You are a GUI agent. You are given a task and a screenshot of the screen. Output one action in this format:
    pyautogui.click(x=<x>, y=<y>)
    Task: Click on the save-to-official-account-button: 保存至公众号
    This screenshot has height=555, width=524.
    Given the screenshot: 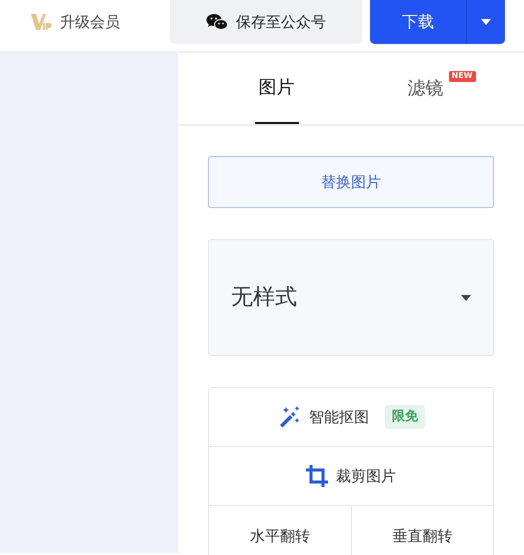 What is the action you would take?
    pyautogui.click(x=266, y=22)
    